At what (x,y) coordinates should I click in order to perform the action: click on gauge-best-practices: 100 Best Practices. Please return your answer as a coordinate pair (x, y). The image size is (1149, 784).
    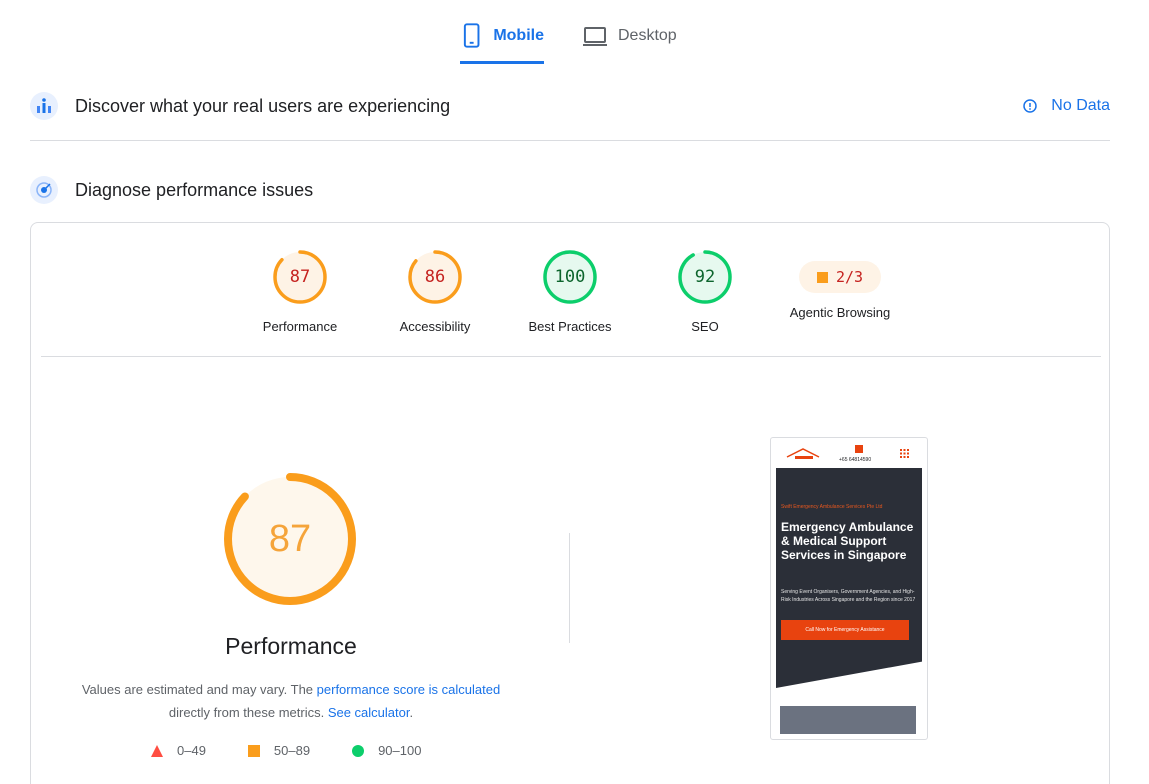
    Looking at the image, I should click on (570, 291).